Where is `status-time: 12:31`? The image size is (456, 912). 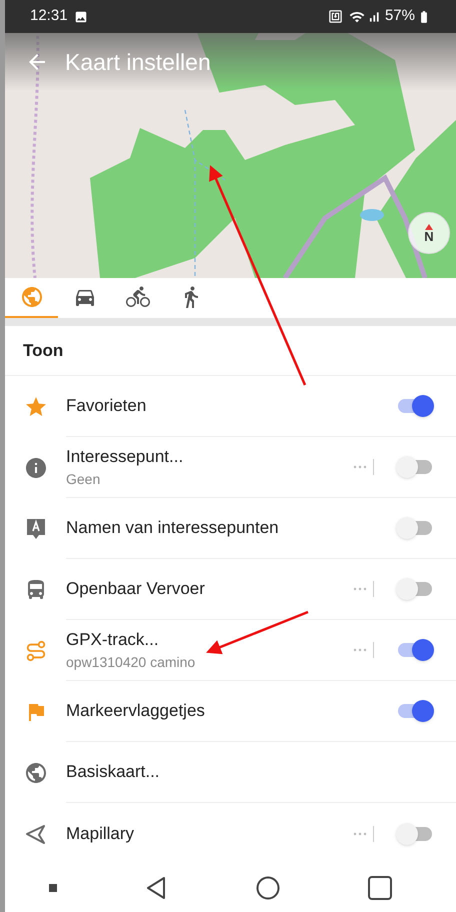
status-time: 12:31 is located at coordinates (49, 16).